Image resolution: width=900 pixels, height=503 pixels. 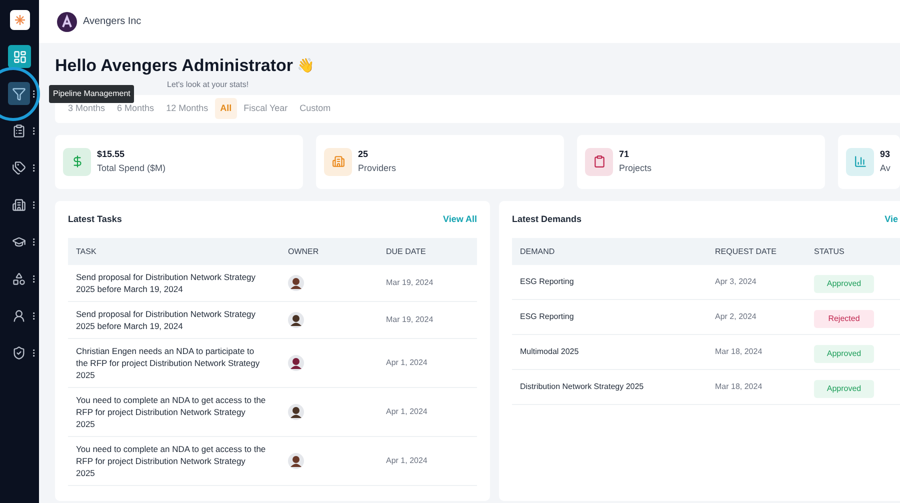 I want to click on column-header: TASK, so click(x=87, y=252).